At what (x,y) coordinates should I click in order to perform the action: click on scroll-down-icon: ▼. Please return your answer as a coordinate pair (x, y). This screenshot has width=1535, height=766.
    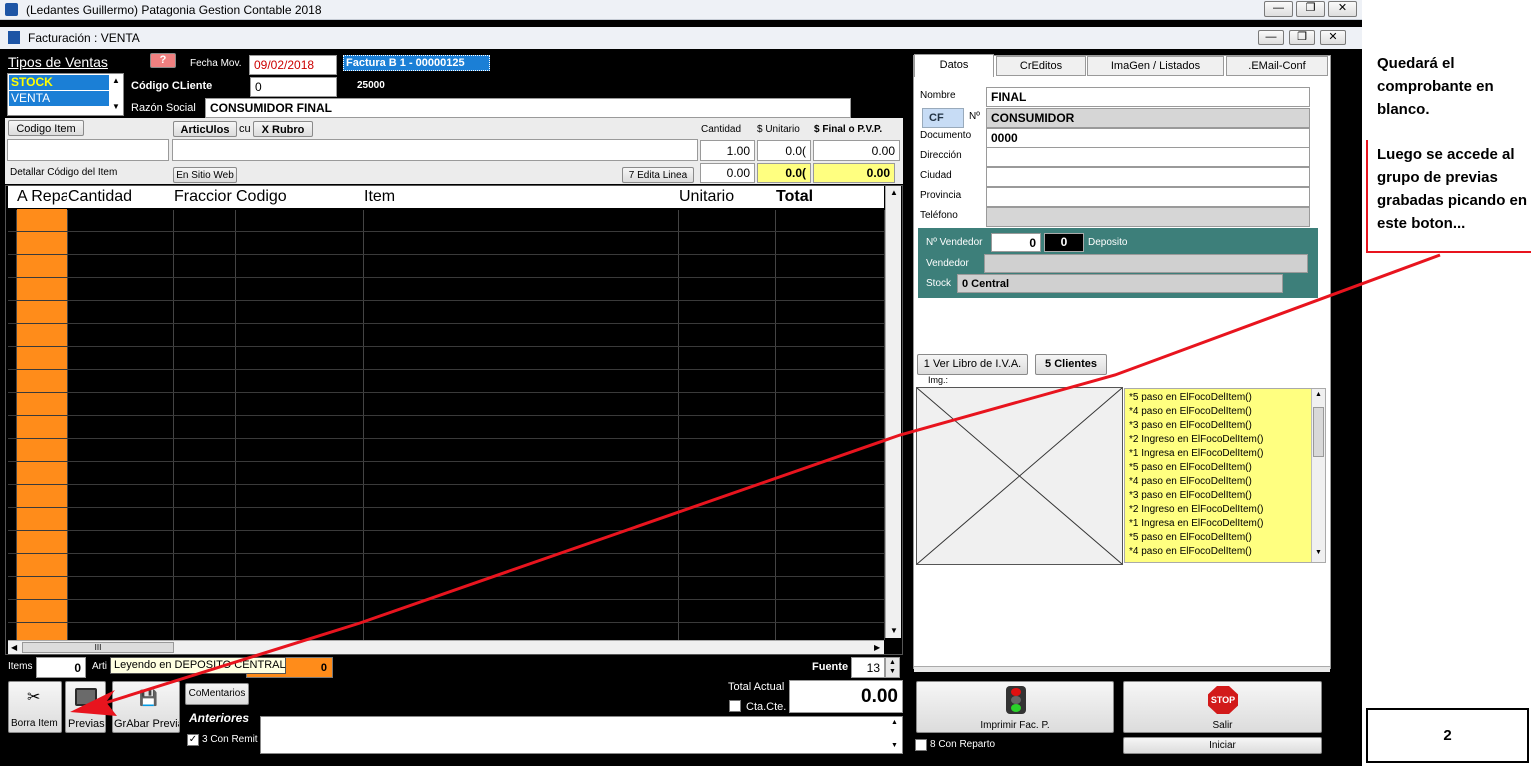
    Looking at the image, I should click on (894, 630).